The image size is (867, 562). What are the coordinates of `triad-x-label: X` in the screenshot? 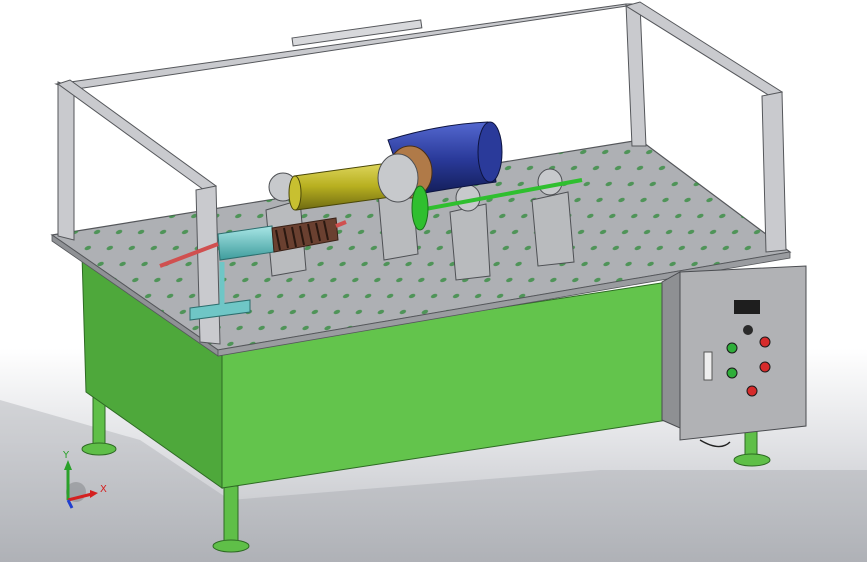 It's located at (103, 489).